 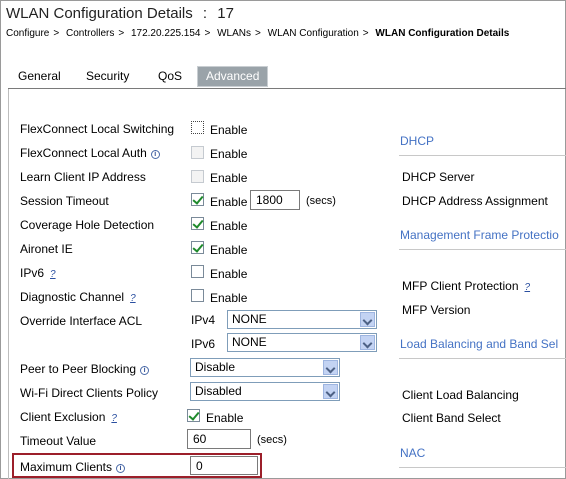 What do you see at coordinates (197, 176) in the screenshot?
I see `learn-client-ip-checkbox` at bounding box center [197, 176].